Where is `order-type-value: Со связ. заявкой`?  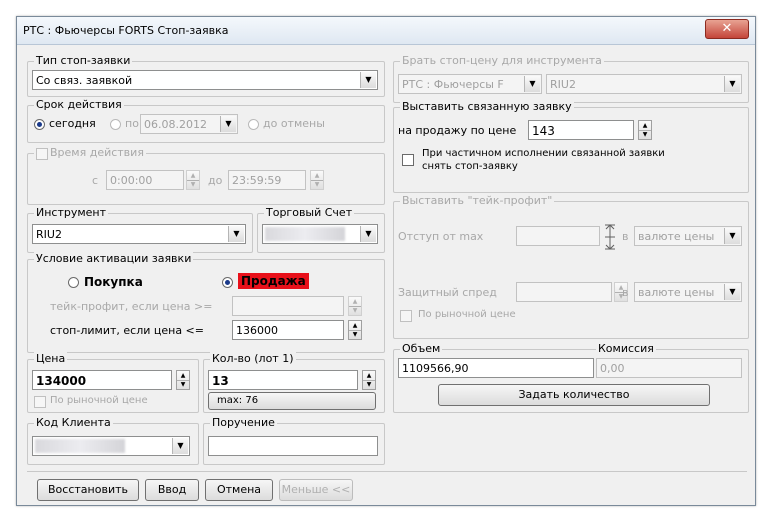
order-type-value: Со связ. заявкой is located at coordinates (84, 80).